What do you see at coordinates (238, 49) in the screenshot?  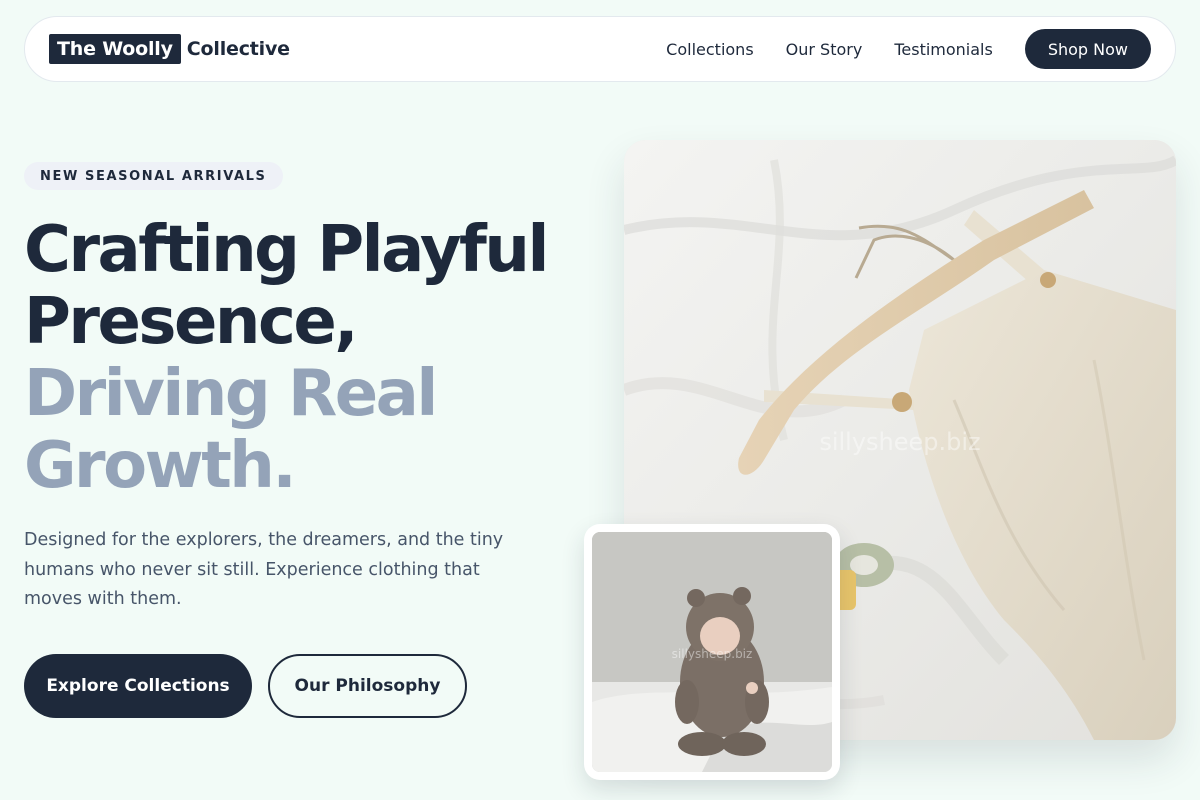 I see `brand-name: Collective` at bounding box center [238, 49].